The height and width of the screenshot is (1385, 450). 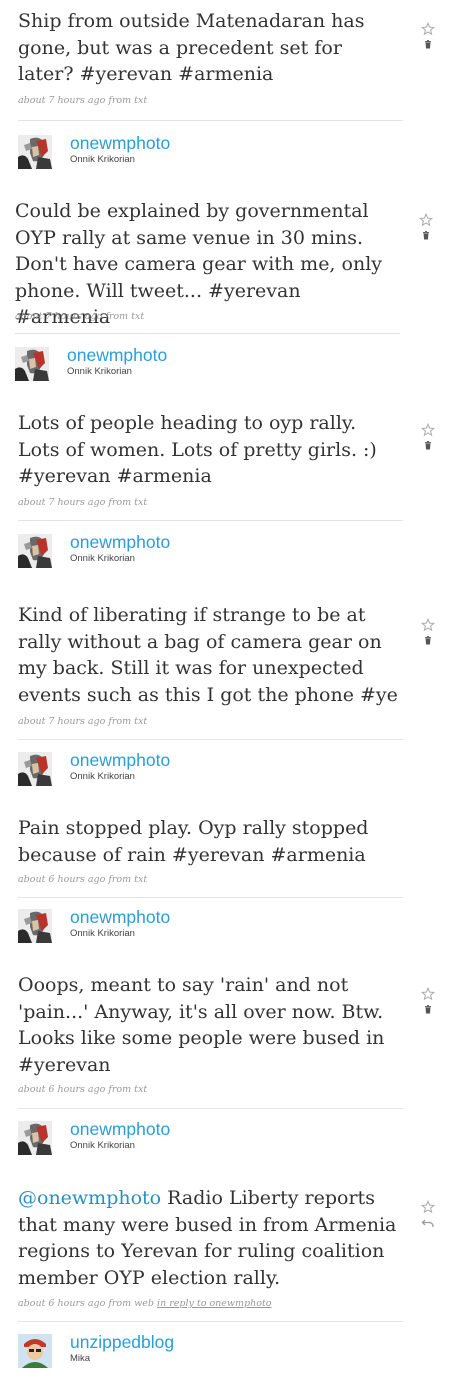 I want to click on author-screen-name: unzippedblog, so click(x=122, y=1342).